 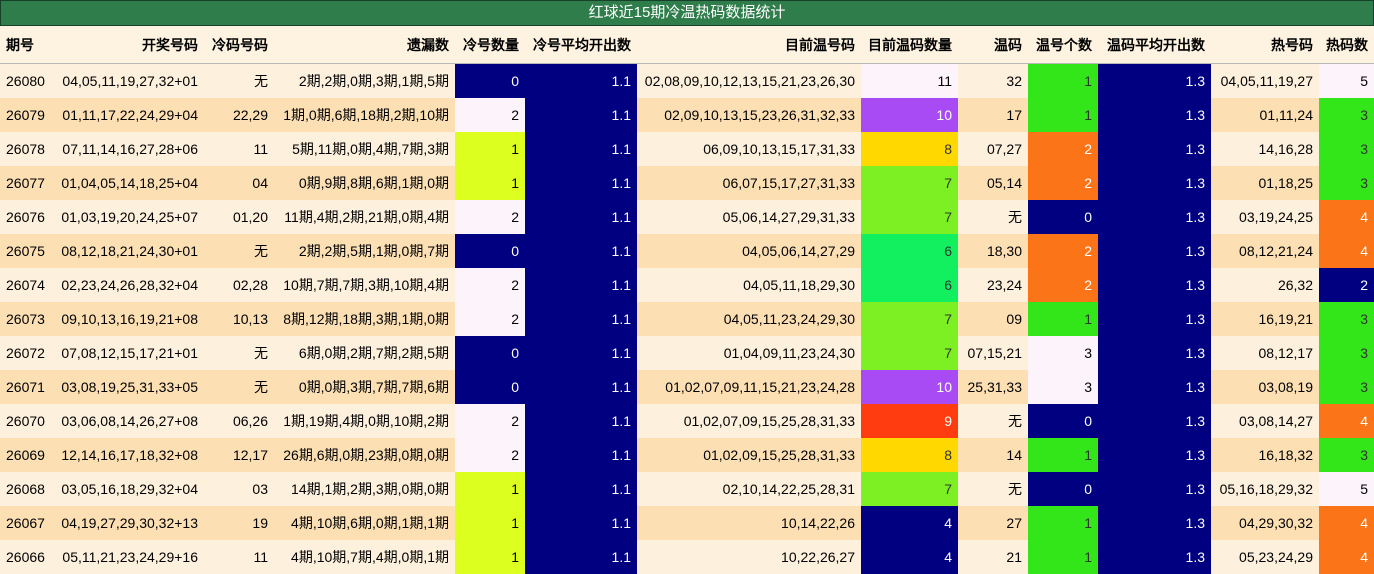 I want to click on cell-current-warm-count: 10, so click(x=909, y=115).